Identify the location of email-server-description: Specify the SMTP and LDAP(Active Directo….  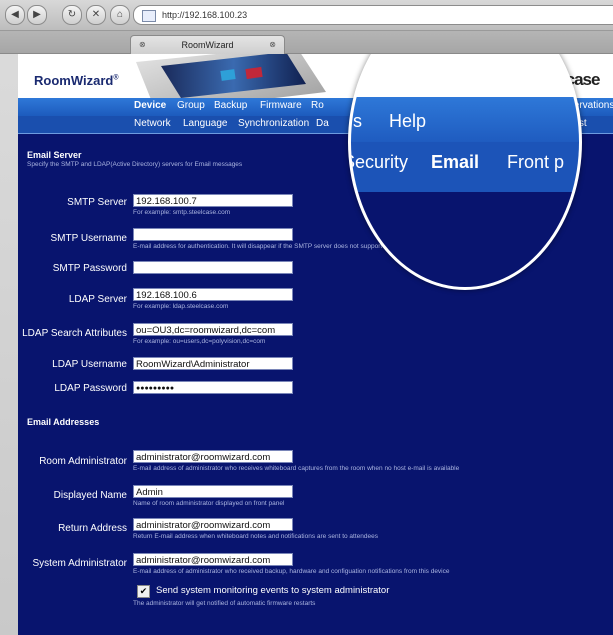
(135, 164).